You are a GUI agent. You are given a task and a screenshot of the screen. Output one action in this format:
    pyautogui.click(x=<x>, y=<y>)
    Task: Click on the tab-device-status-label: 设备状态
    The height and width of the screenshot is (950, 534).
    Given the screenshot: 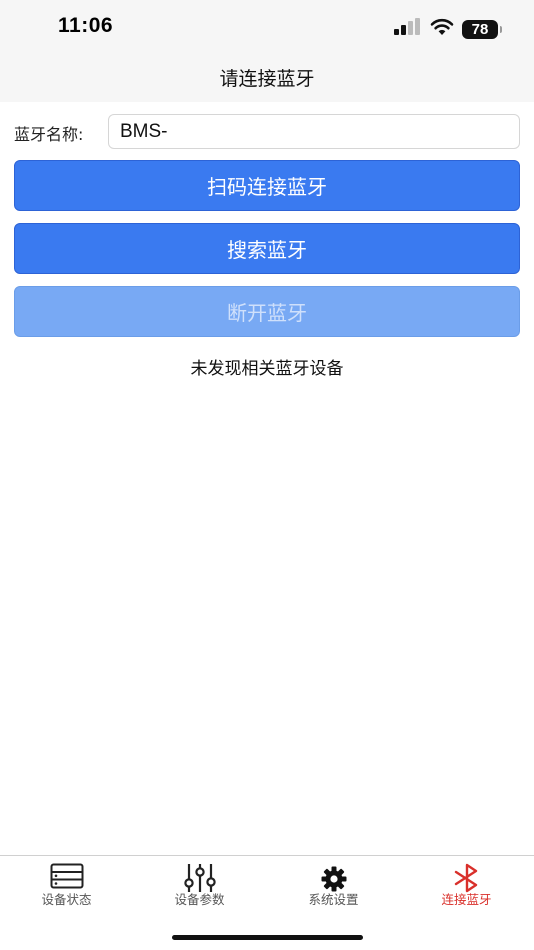 What is the action you would take?
    pyautogui.click(x=66, y=899)
    